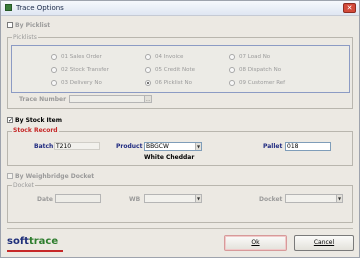 The width and height of the screenshot is (360, 258). What do you see at coordinates (55, 176) in the screenshot?
I see `by-weighbridge-docket-label: By Weighbridge Docket` at bounding box center [55, 176].